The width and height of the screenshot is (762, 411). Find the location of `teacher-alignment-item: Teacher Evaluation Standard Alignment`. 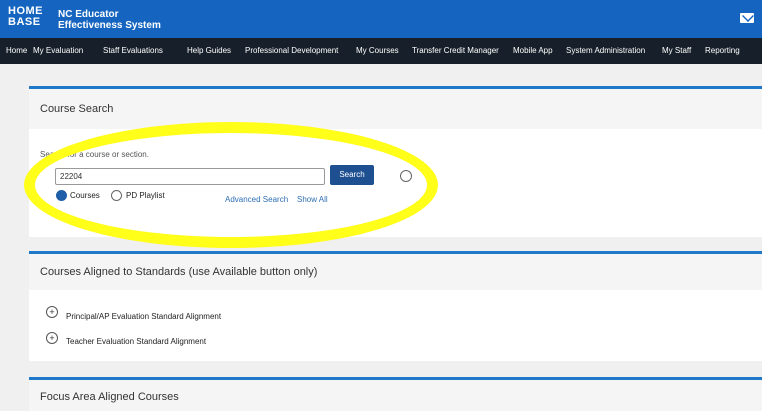

teacher-alignment-item: Teacher Evaluation Standard Alignment is located at coordinates (136, 341).